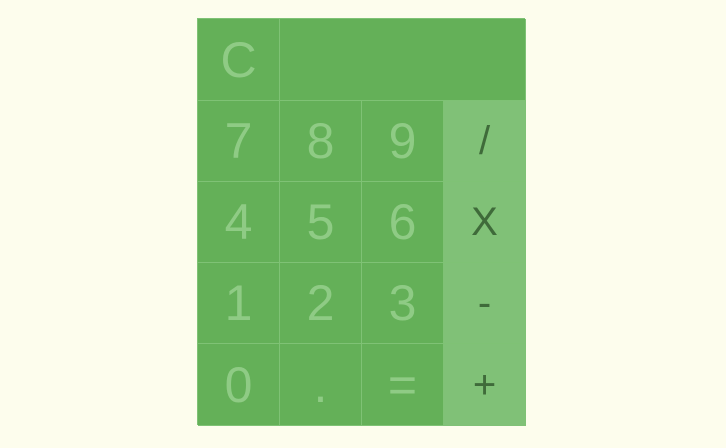  What do you see at coordinates (321, 303) in the screenshot?
I see `digit-2-button: 2` at bounding box center [321, 303].